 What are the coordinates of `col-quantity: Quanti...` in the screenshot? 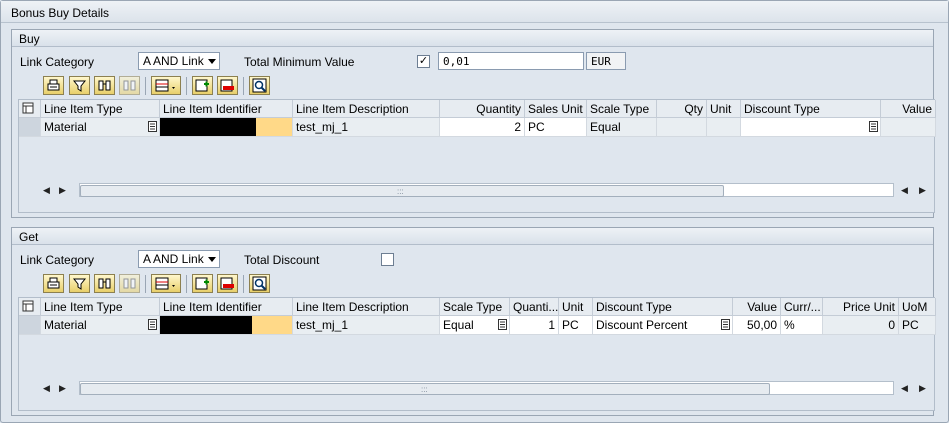 It's located at (534, 307).